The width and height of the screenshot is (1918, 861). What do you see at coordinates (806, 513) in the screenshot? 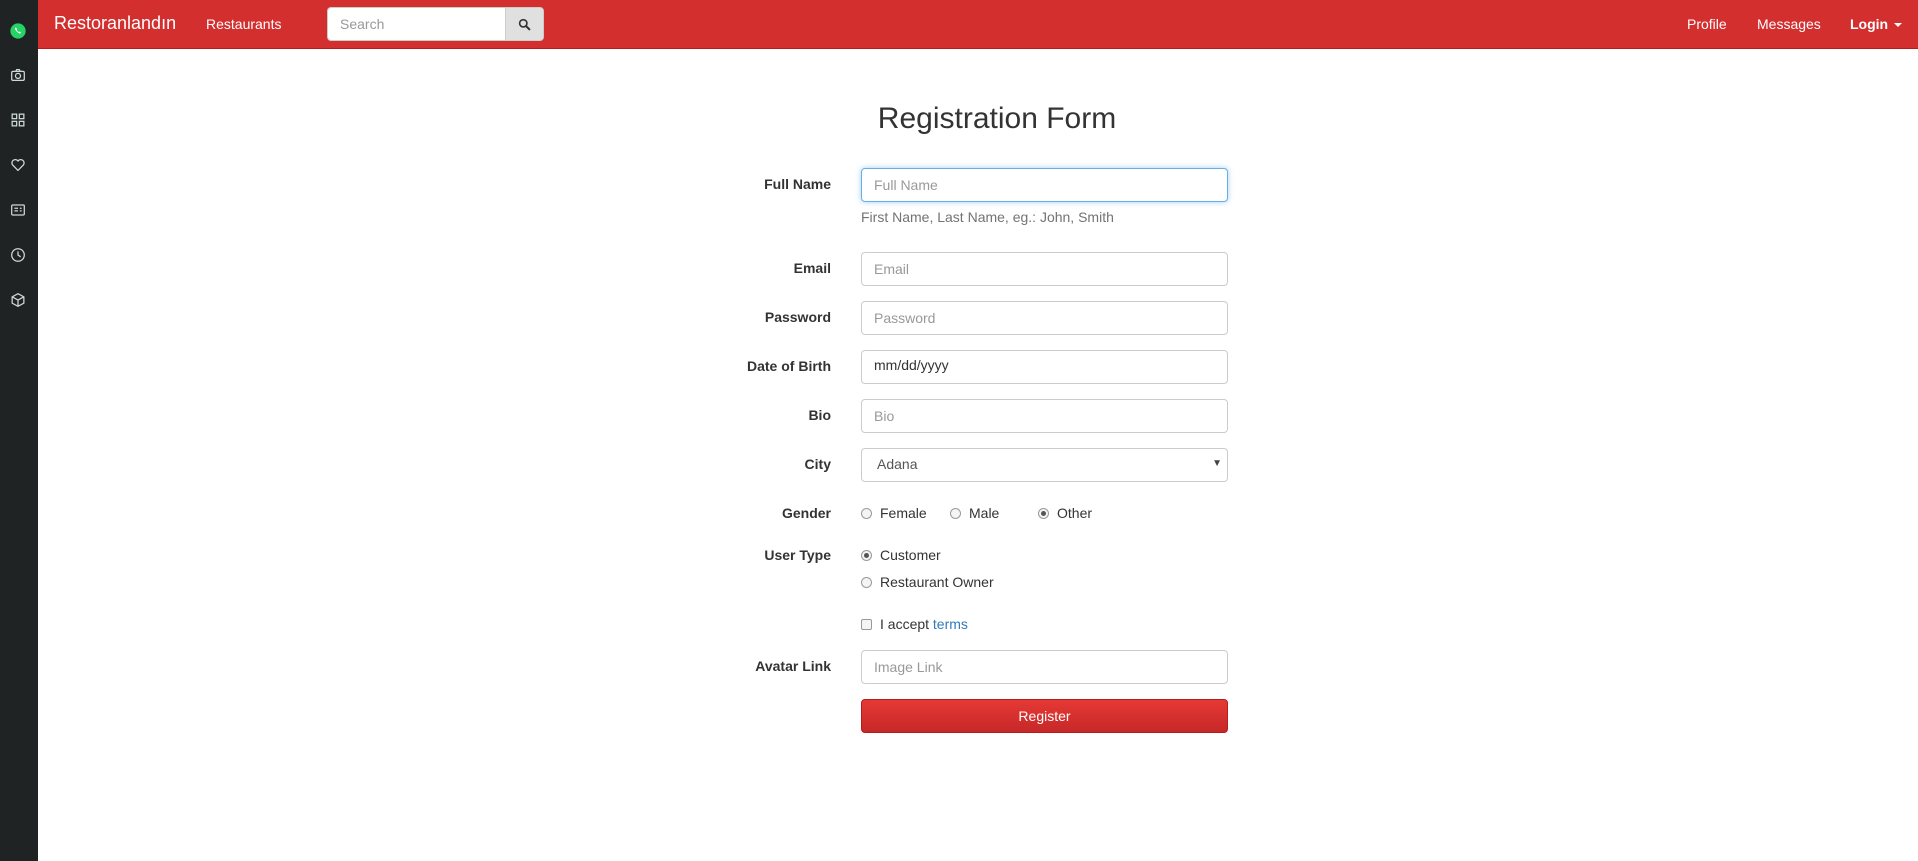
I see `gender-label: Gender` at bounding box center [806, 513].